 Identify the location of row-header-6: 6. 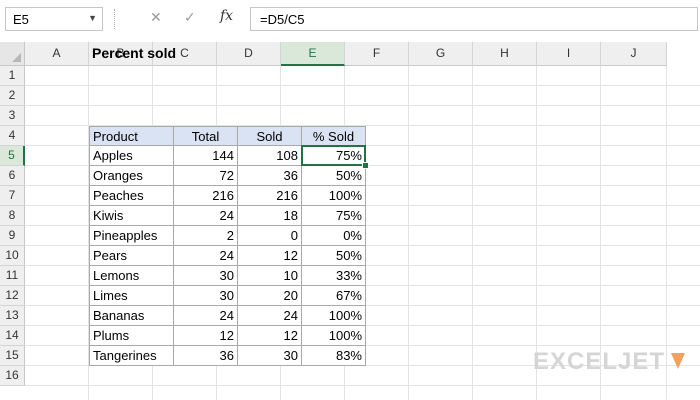
(12, 176).